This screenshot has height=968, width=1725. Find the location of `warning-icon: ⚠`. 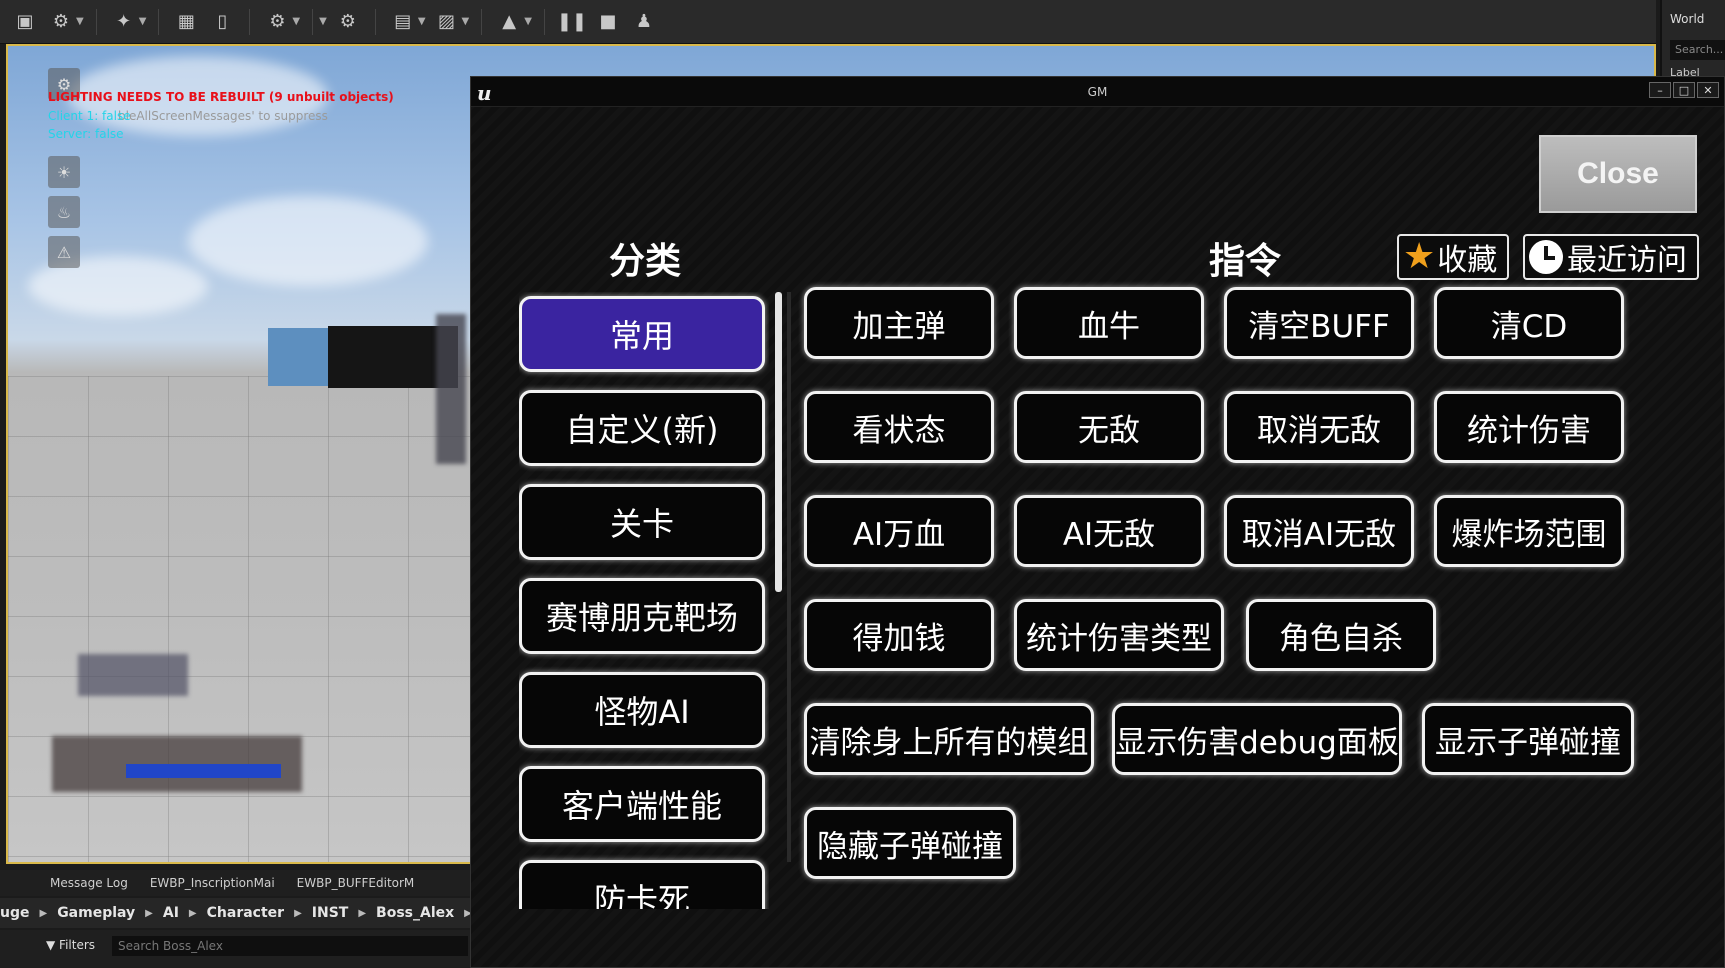

warning-icon: ⚠ is located at coordinates (64, 252).